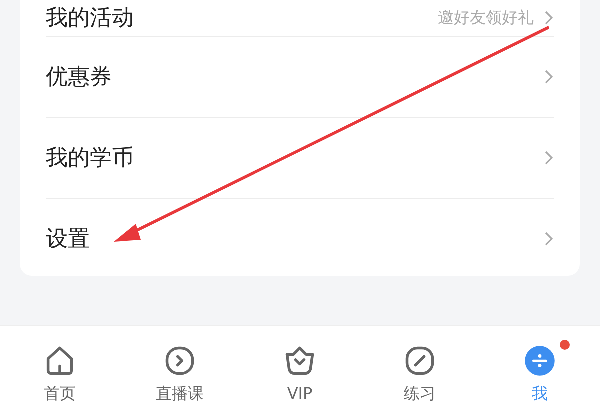 Image resolution: width=600 pixels, height=420 pixels. What do you see at coordinates (420, 361) in the screenshot?
I see `pencil-icon` at bounding box center [420, 361].